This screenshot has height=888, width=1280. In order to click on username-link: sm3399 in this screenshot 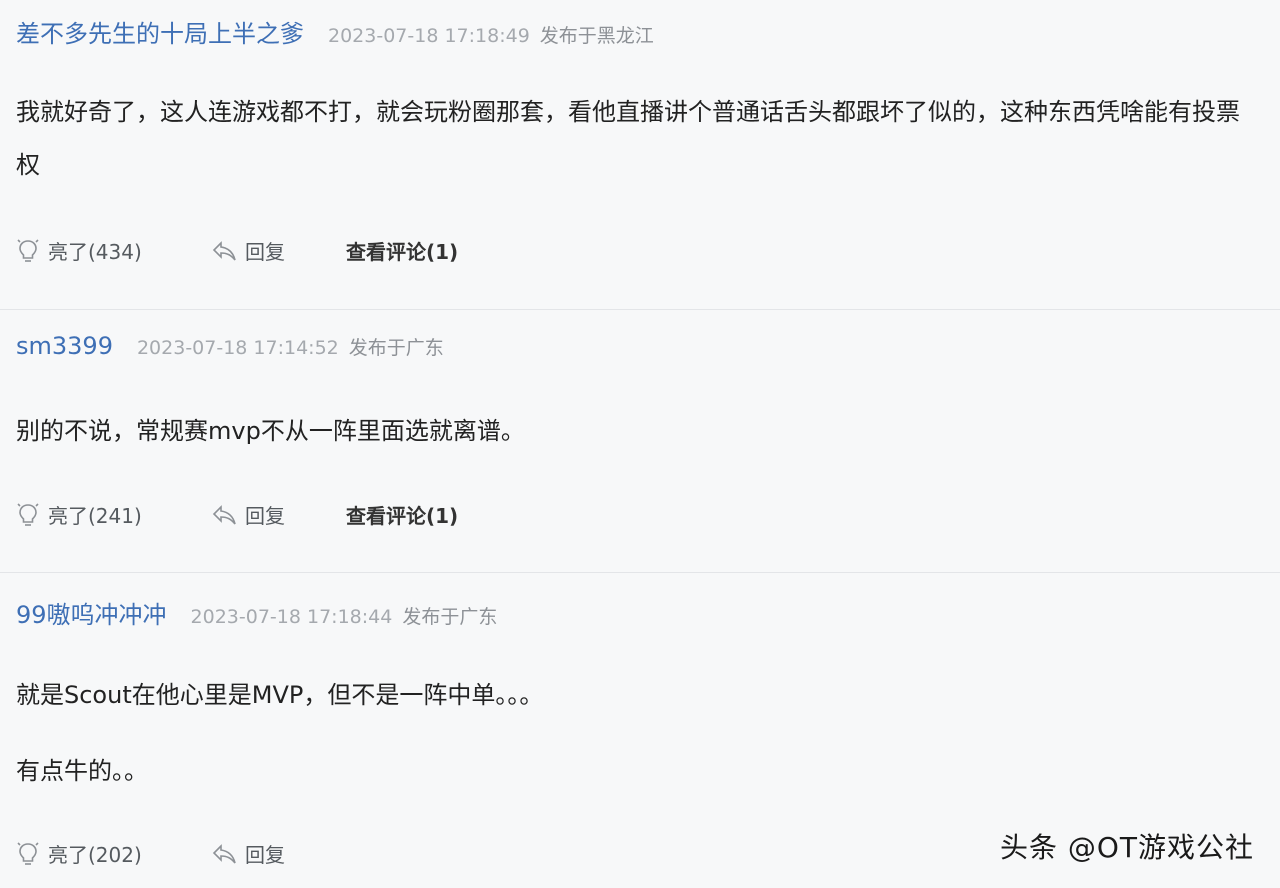, I will do `click(64, 346)`.